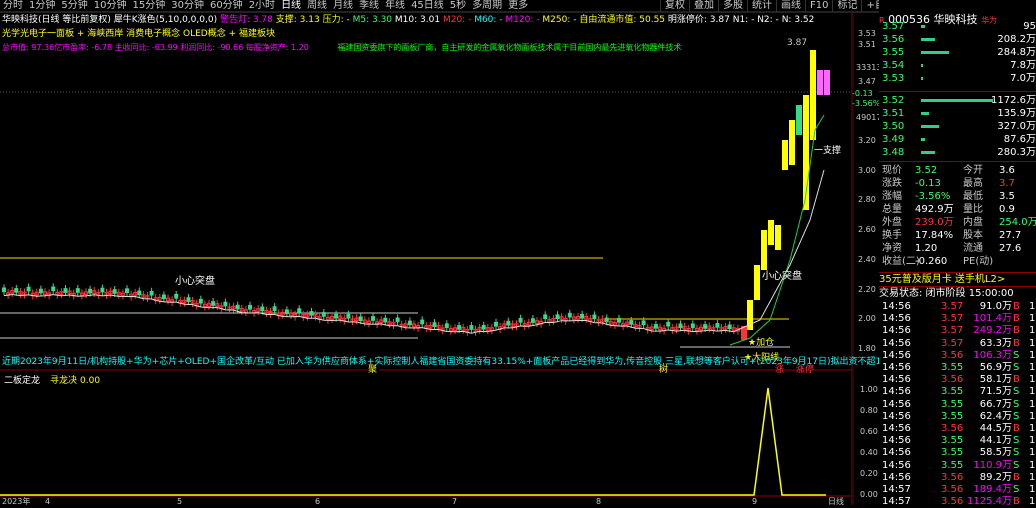 The image size is (1036, 508). What do you see at coordinates (1016, 113) in the screenshot?
I see `bid-volume: 135.9万` at bounding box center [1016, 113].